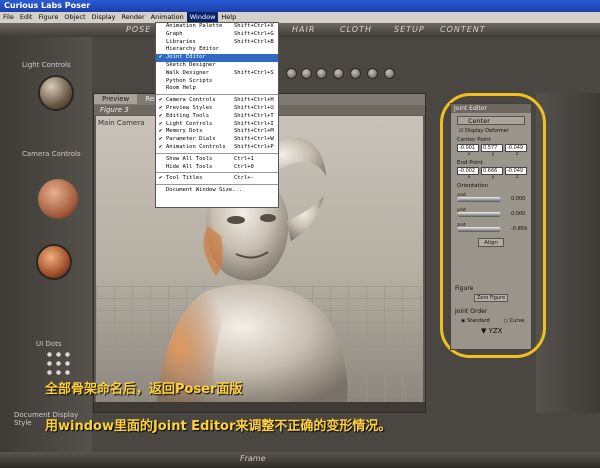 This screenshot has height=468, width=600. I want to click on zrot-slider: zrot -0.859, so click(494, 228).